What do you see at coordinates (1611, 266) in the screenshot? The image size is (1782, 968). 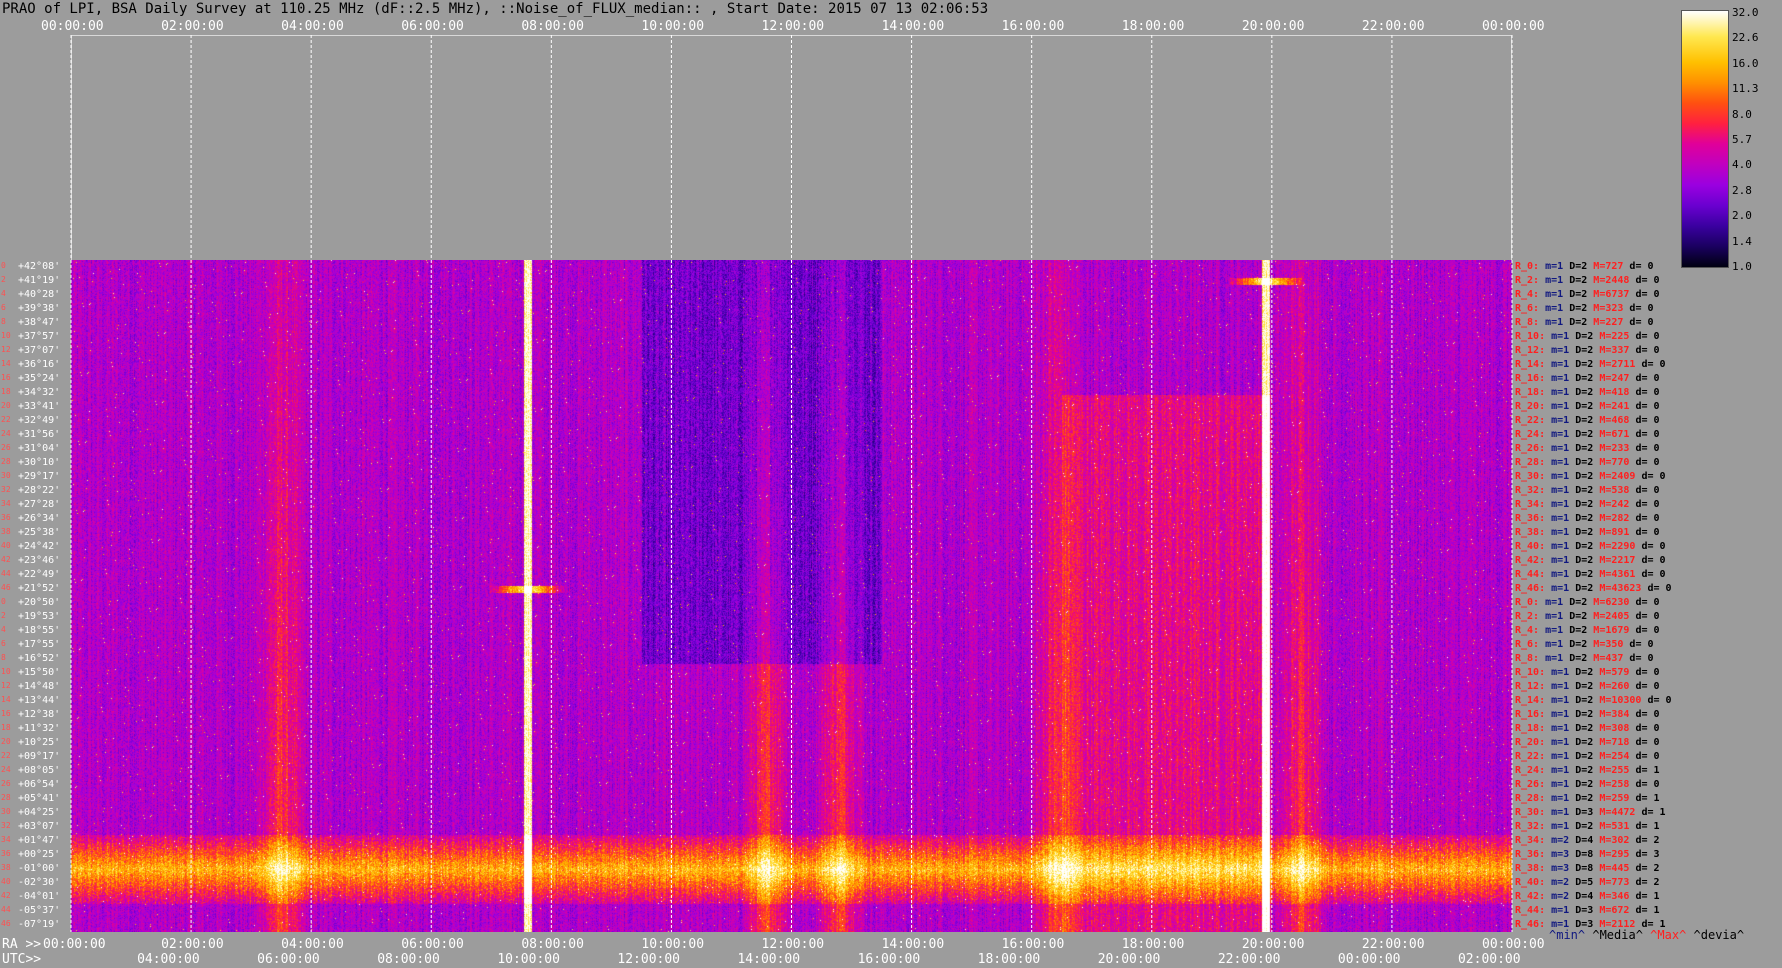 I see `row-stat-field: M=727` at bounding box center [1611, 266].